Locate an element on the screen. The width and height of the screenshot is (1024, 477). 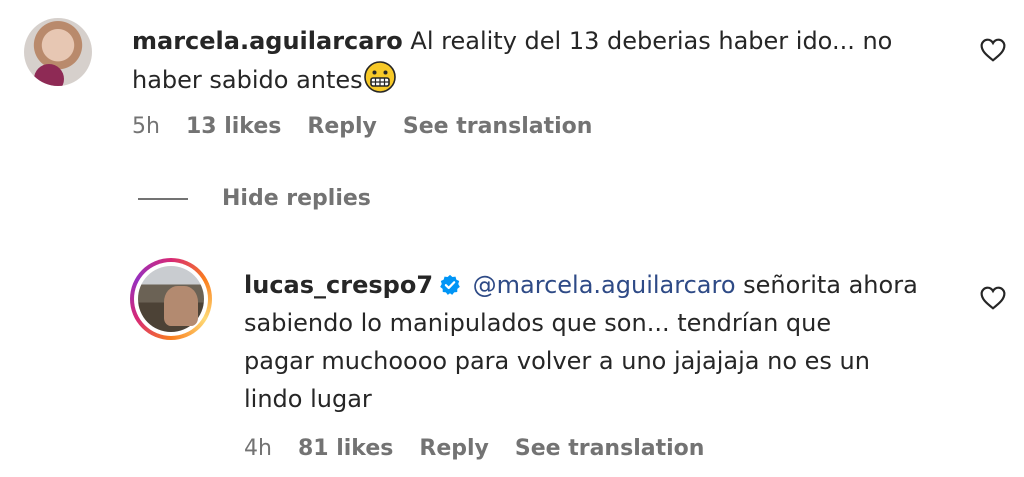
comment-meta-lucas: 4h 81 likes Reply See translation is located at coordinates (474, 448).